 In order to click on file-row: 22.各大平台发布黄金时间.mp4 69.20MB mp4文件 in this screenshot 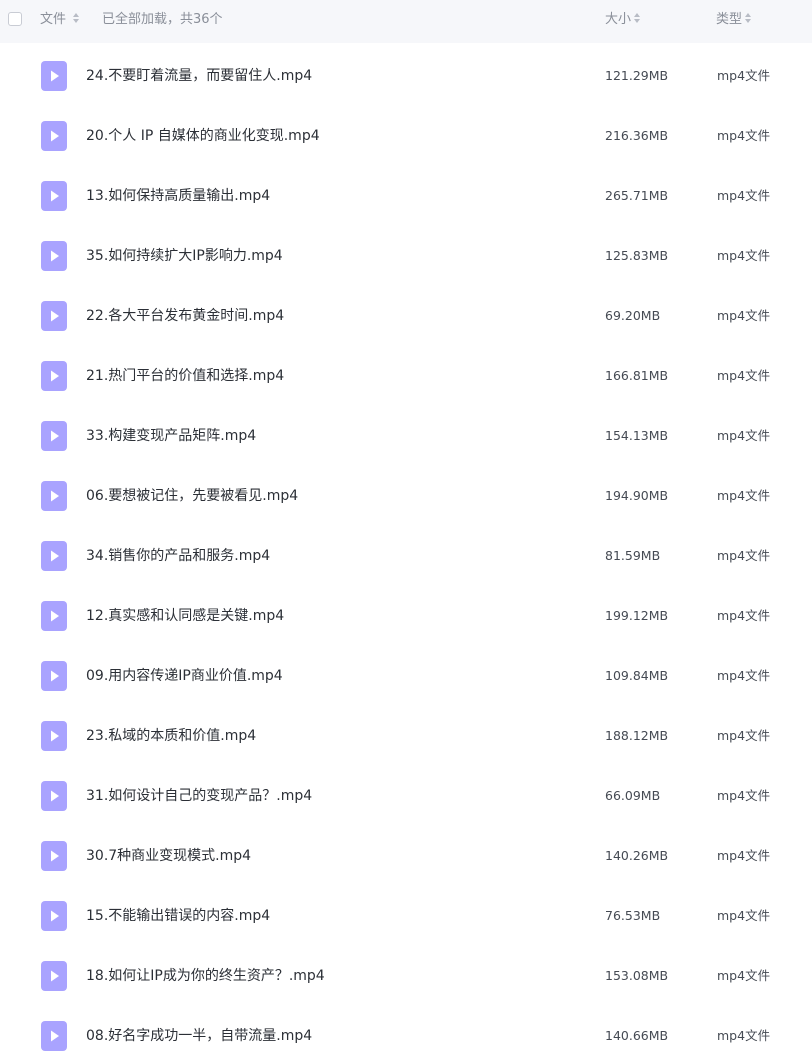, I will do `click(406, 313)`.